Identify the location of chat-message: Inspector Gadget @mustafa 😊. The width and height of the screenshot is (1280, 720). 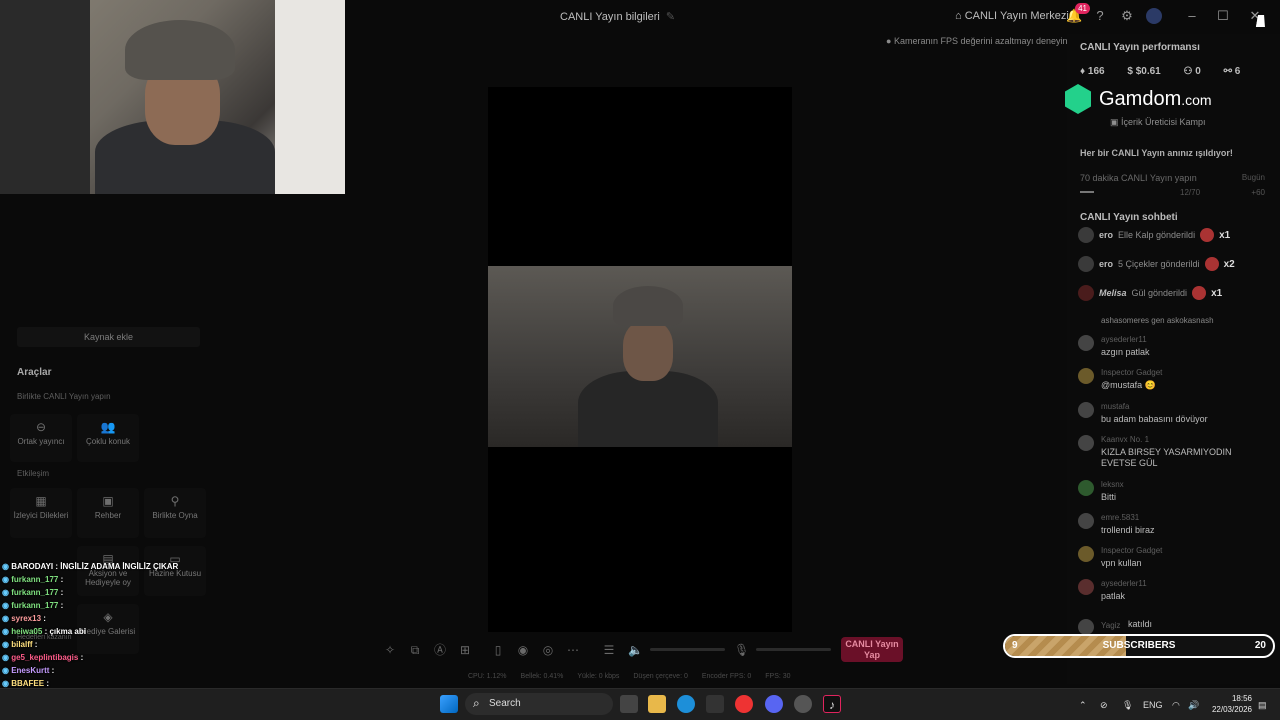
(1173, 383).